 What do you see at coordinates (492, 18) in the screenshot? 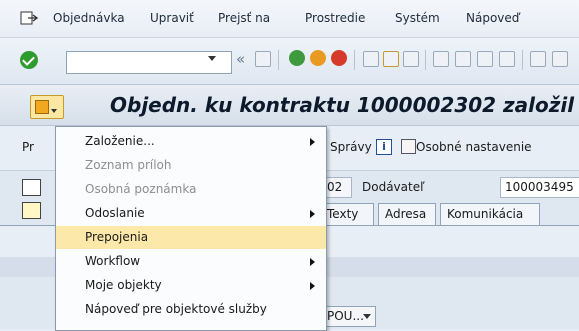
I see `menu-napoved: Nápoveď` at bounding box center [492, 18].